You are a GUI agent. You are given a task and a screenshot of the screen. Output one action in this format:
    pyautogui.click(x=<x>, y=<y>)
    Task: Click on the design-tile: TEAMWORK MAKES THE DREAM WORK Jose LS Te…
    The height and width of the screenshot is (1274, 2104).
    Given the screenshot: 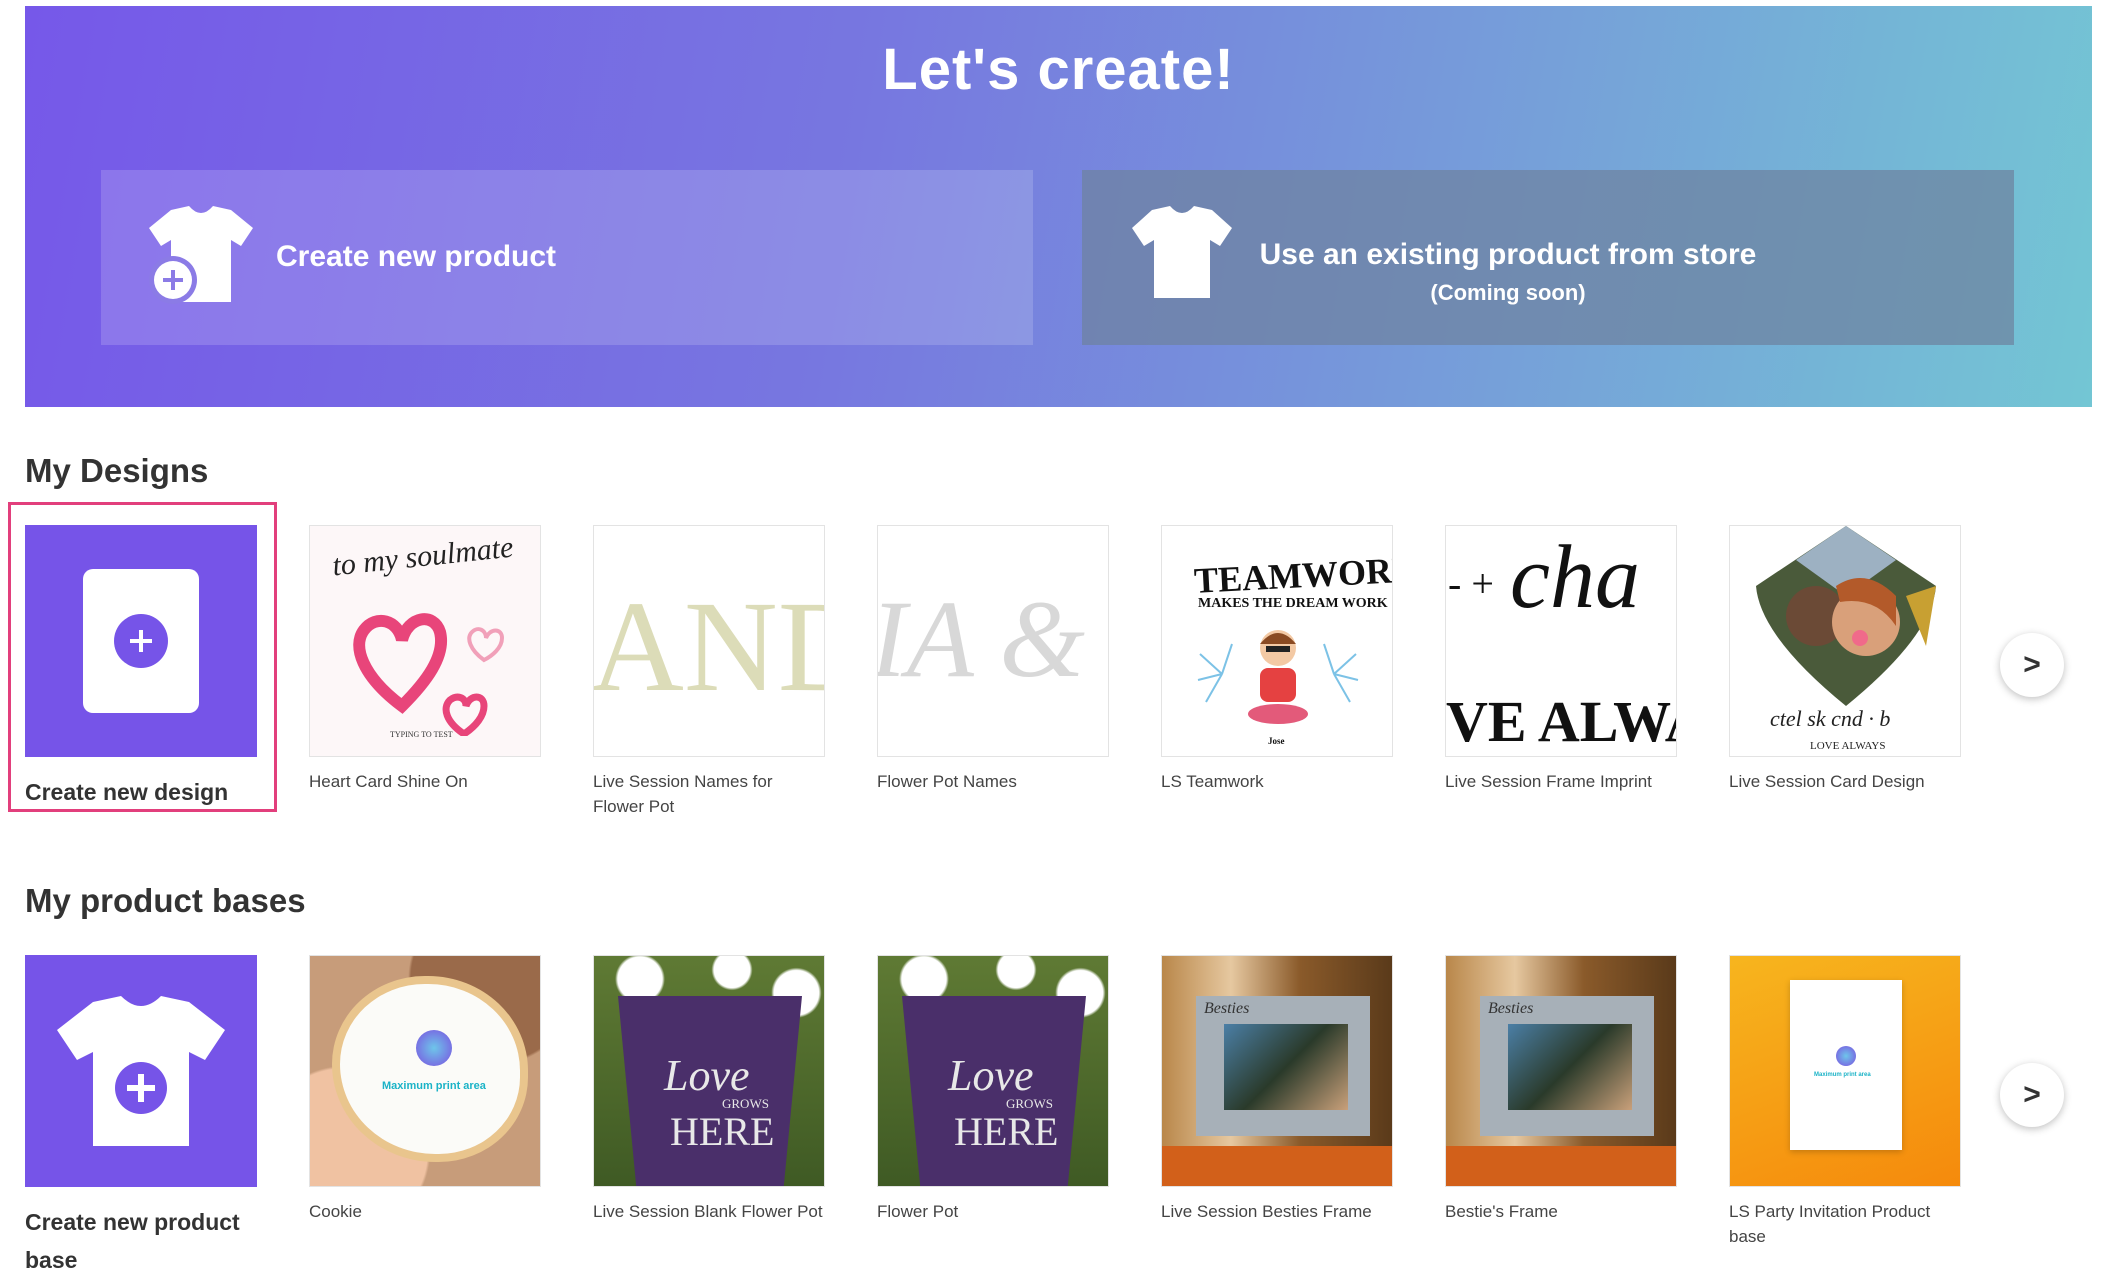 What is the action you would take?
    pyautogui.click(x=1277, y=659)
    